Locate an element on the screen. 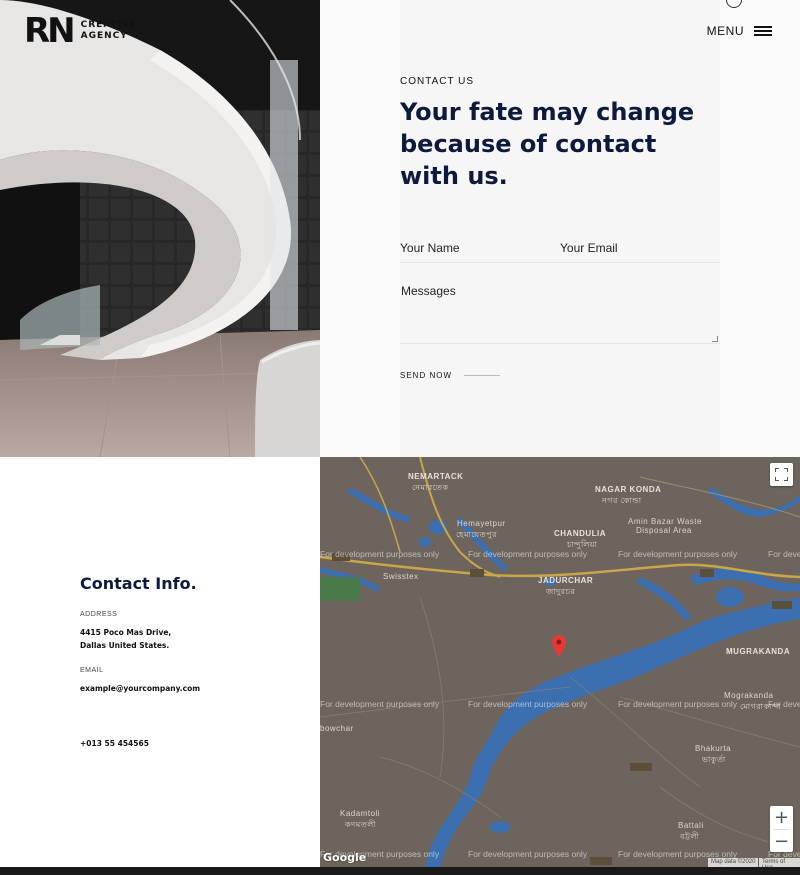 This screenshot has height=875, width=800. fullscreen-icon is located at coordinates (781, 474).